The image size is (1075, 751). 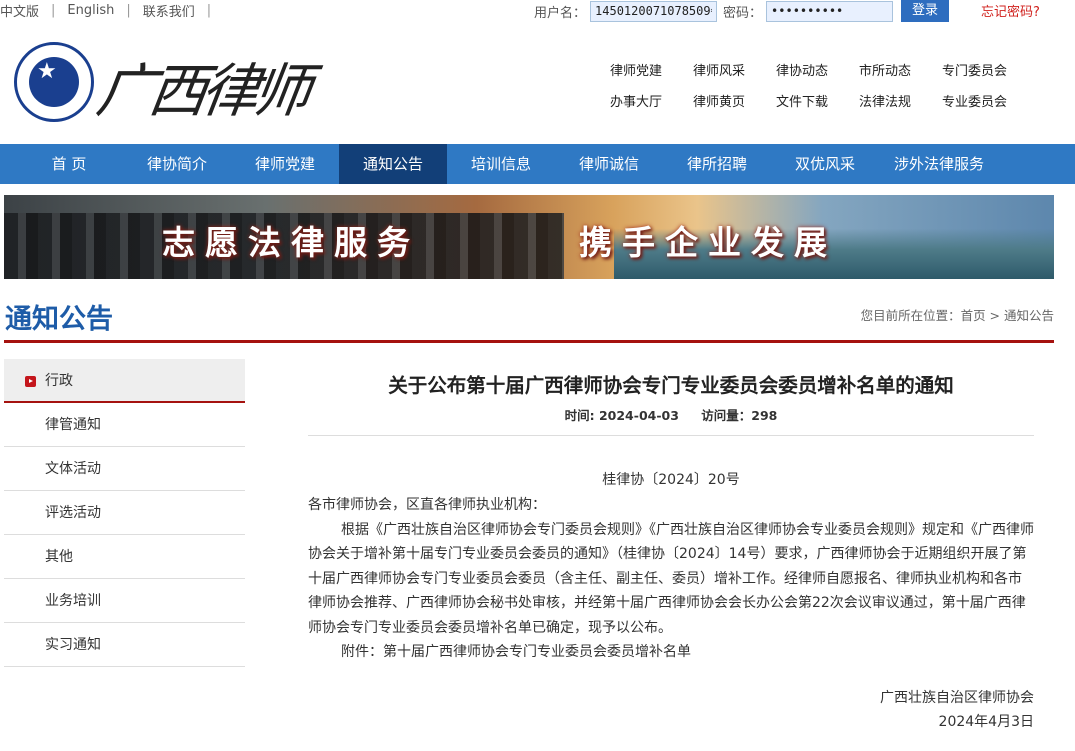 What do you see at coordinates (671, 435) in the screenshot?
I see `article-divider` at bounding box center [671, 435].